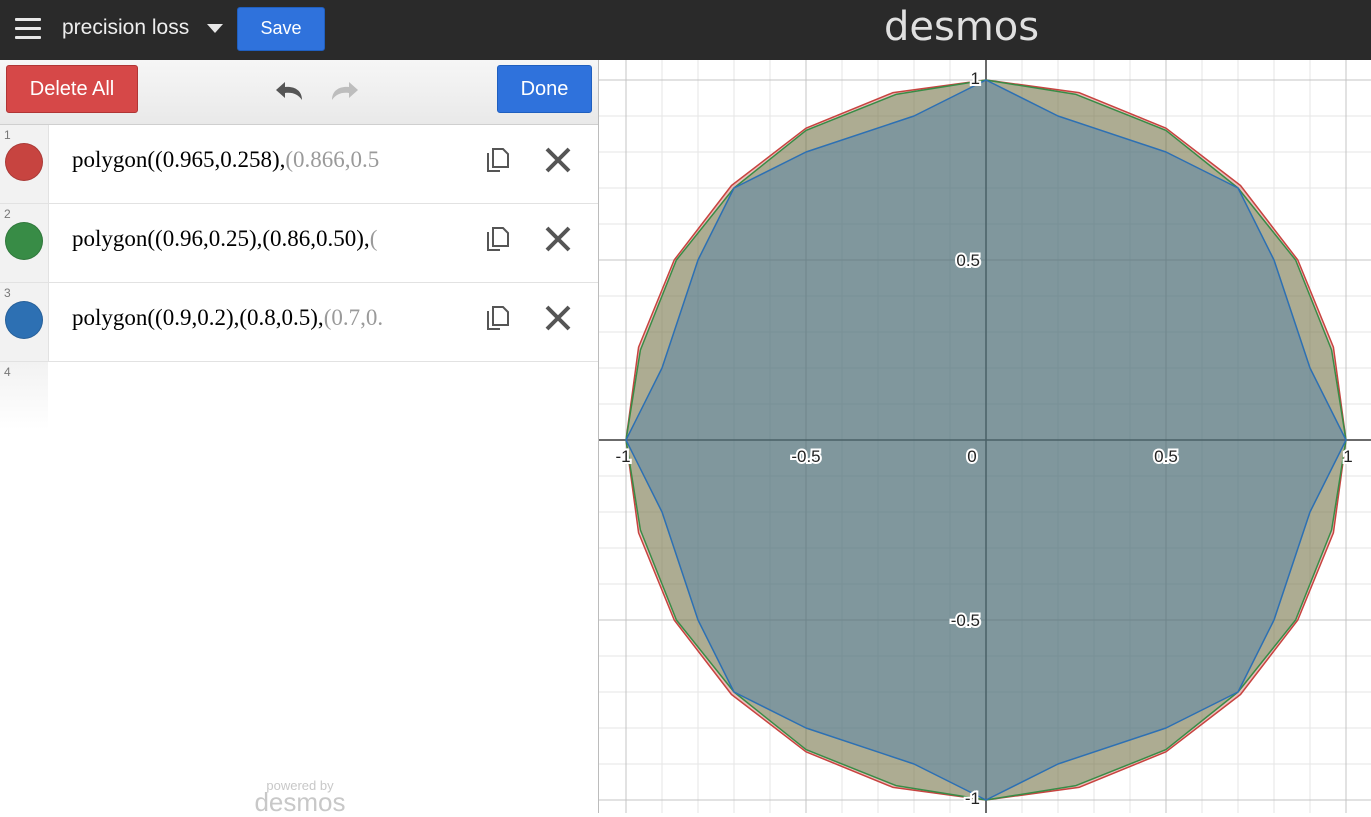 This screenshot has height=817, width=1371. Describe the element at coordinates (24, 396) in the screenshot. I see `expression-tab: 4` at that location.